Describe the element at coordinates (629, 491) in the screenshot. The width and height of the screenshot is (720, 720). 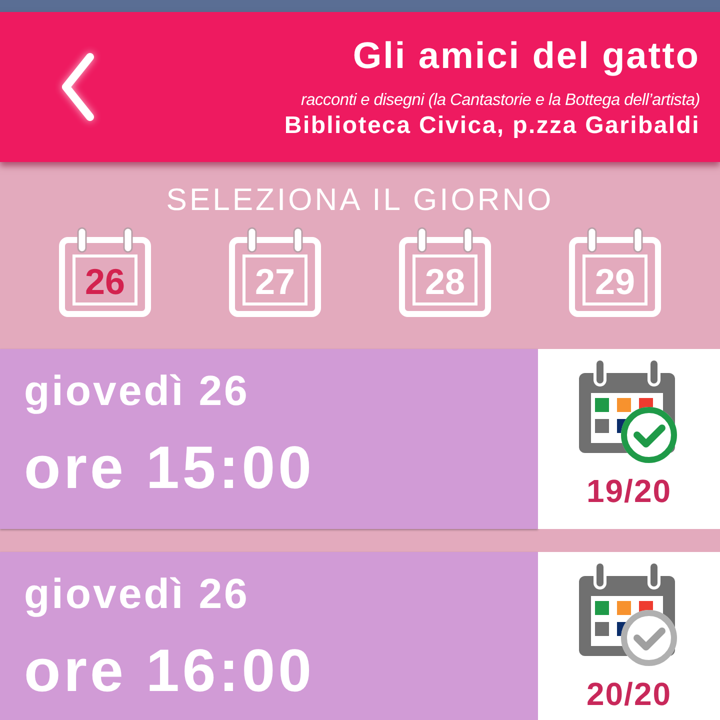
I see `seat-count: 19/20` at that location.